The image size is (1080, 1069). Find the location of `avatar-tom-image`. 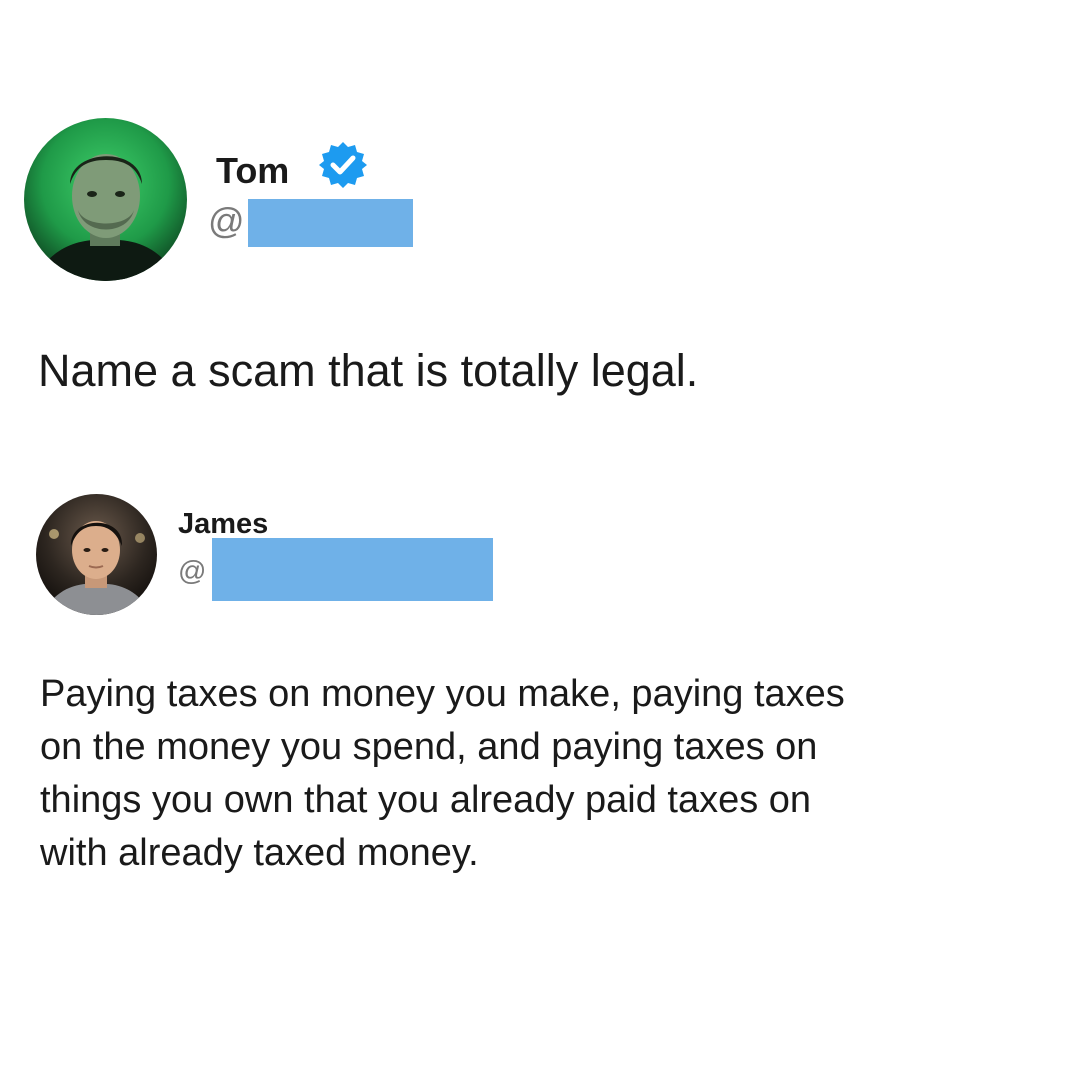

avatar-tom-image is located at coordinates (105, 199).